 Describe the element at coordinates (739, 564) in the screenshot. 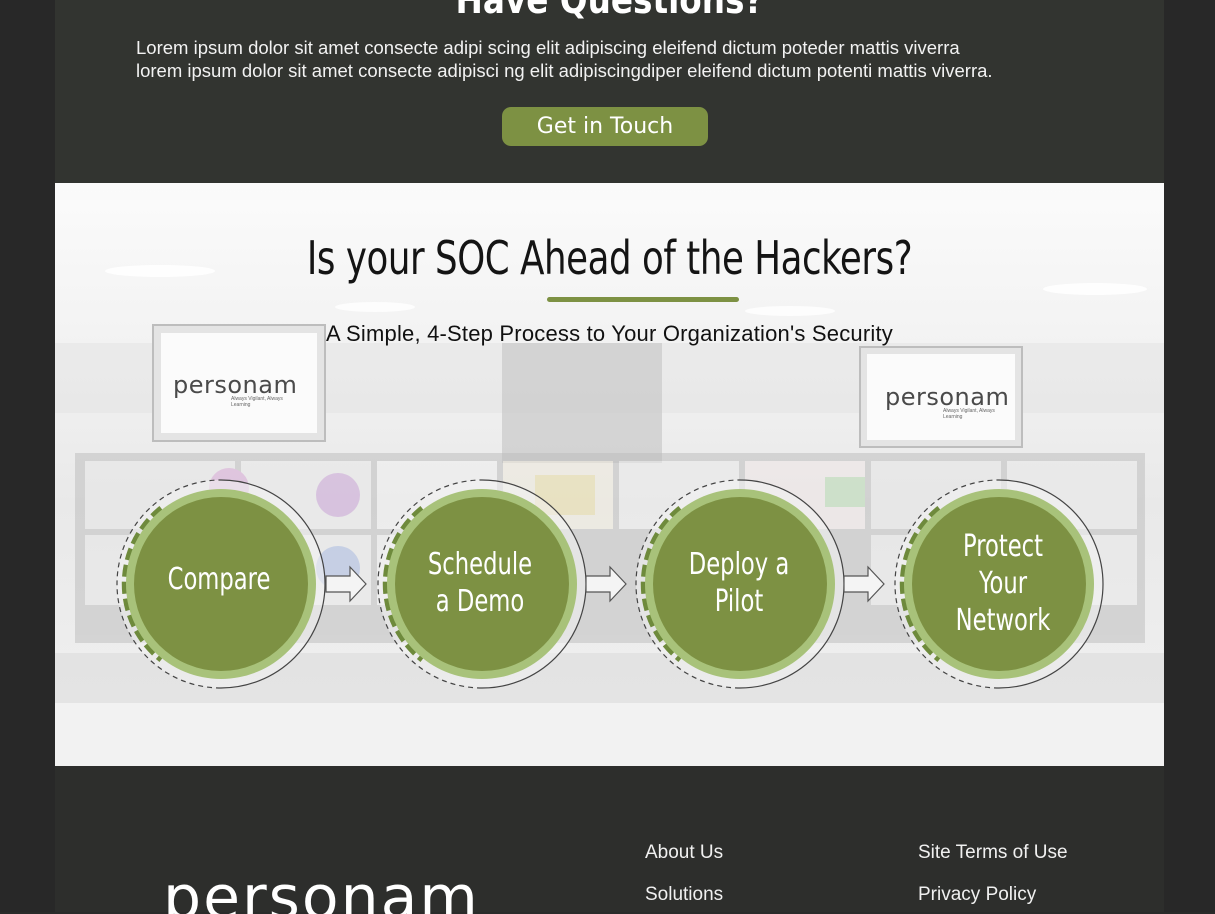

I see `step-3-line-1: Deploy a` at that location.